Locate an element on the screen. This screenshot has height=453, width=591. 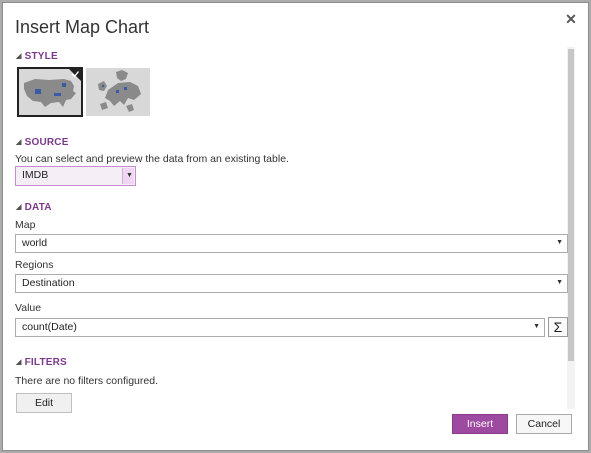
usa-map-icon is located at coordinates (50, 92).